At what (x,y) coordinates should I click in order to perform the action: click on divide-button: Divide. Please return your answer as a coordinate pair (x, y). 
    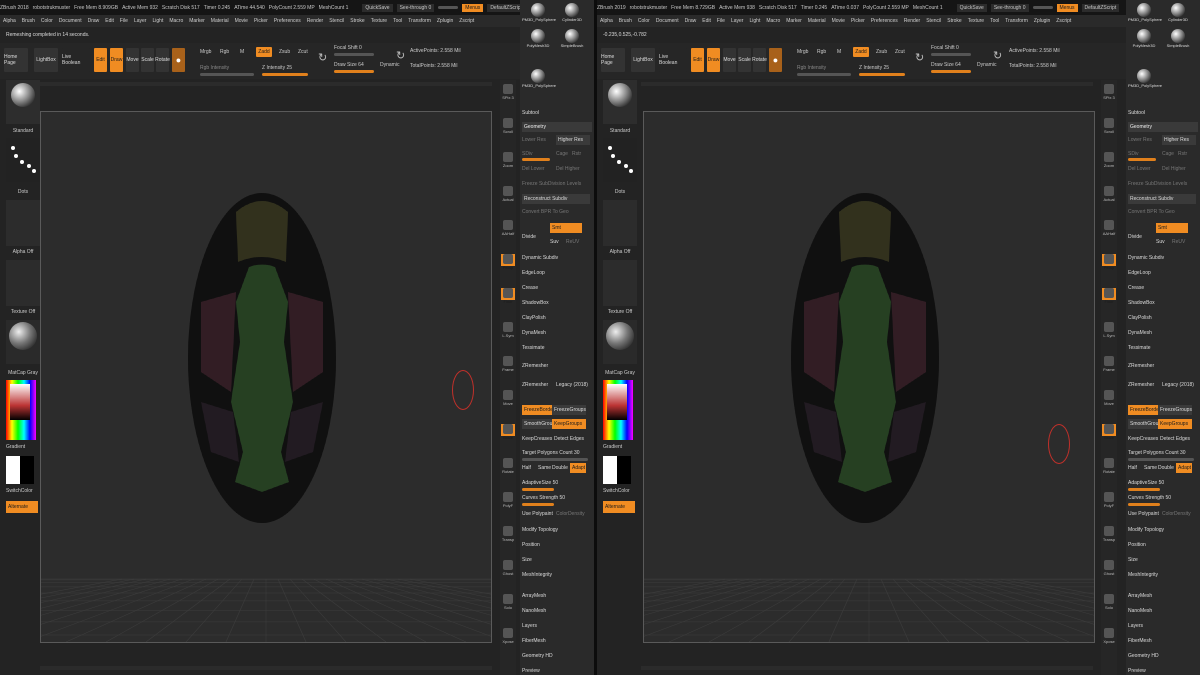
    Looking at the image, I should click on (529, 237).